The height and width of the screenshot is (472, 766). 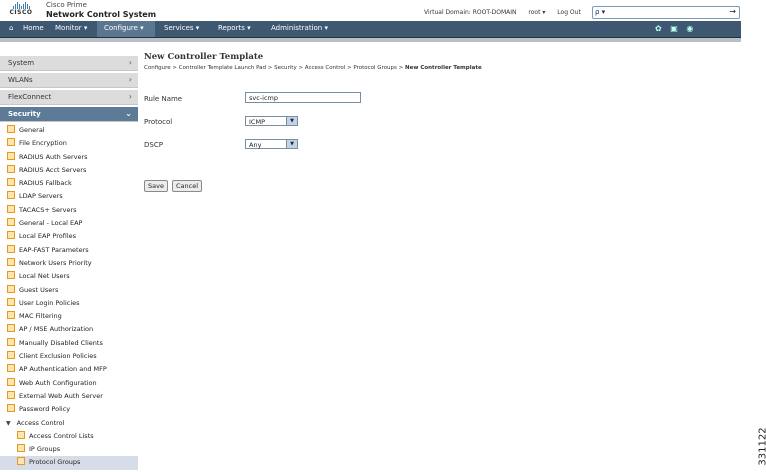 I want to click on breadcrumb-current: New Controller Template, so click(x=443, y=68).